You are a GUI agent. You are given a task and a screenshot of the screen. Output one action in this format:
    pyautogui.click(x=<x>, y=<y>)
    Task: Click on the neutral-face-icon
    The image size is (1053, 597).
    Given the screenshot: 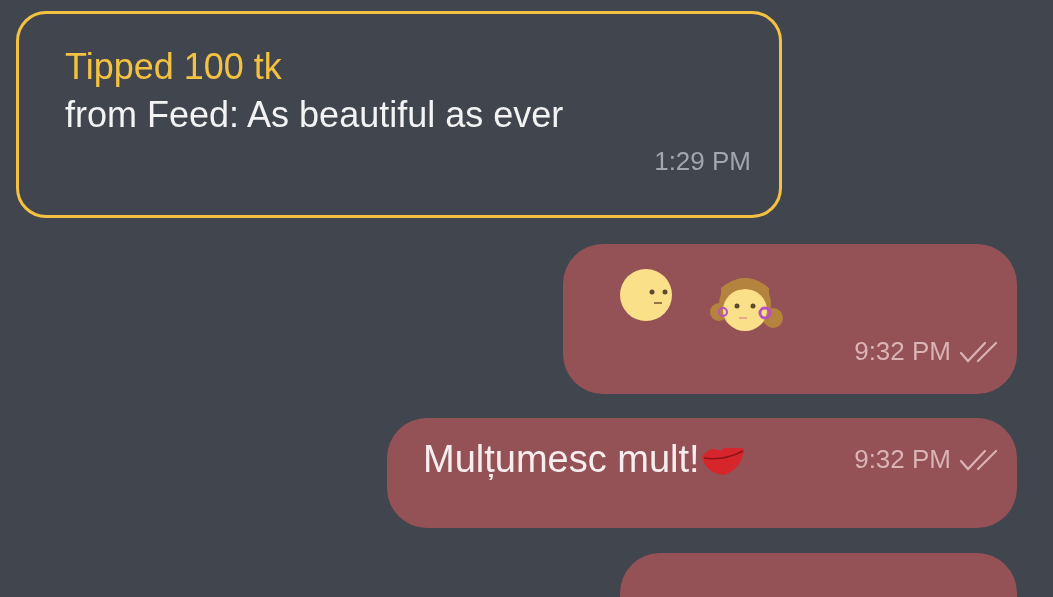 What is the action you would take?
    pyautogui.click(x=646, y=294)
    